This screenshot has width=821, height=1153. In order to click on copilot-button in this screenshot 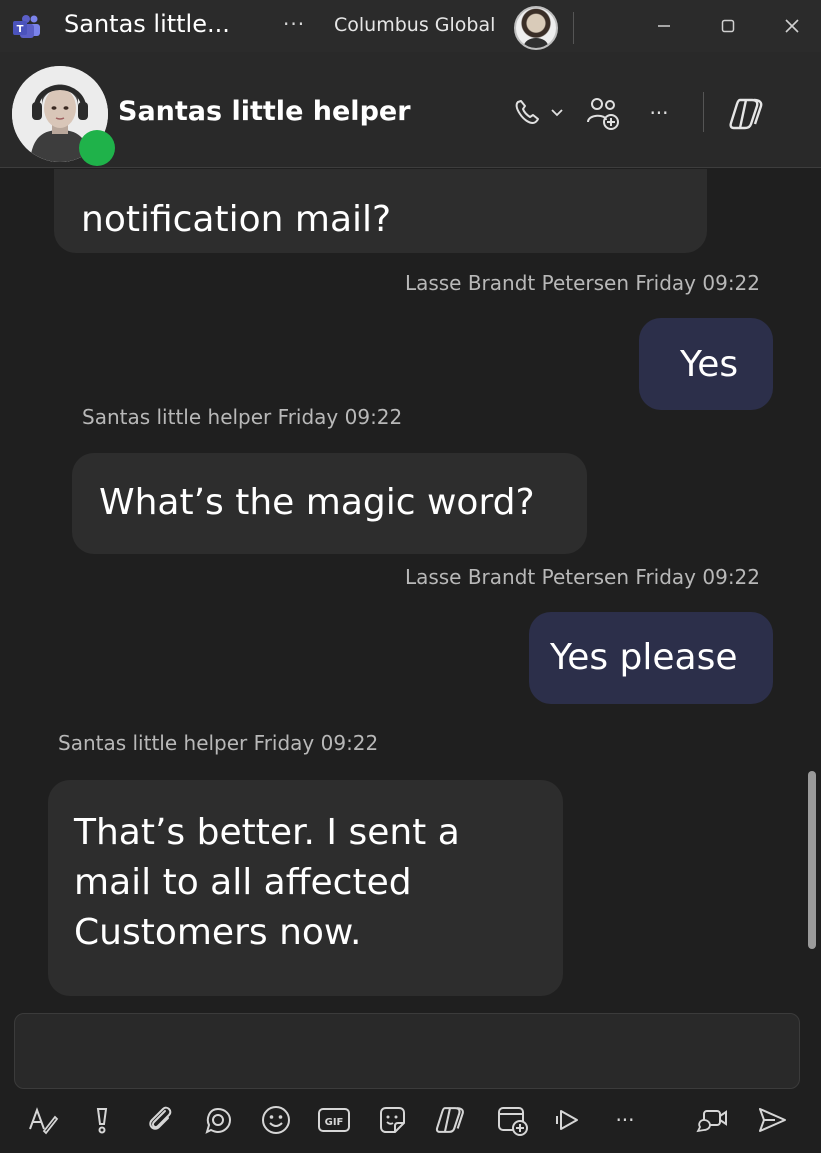, I will do `click(746, 114)`.